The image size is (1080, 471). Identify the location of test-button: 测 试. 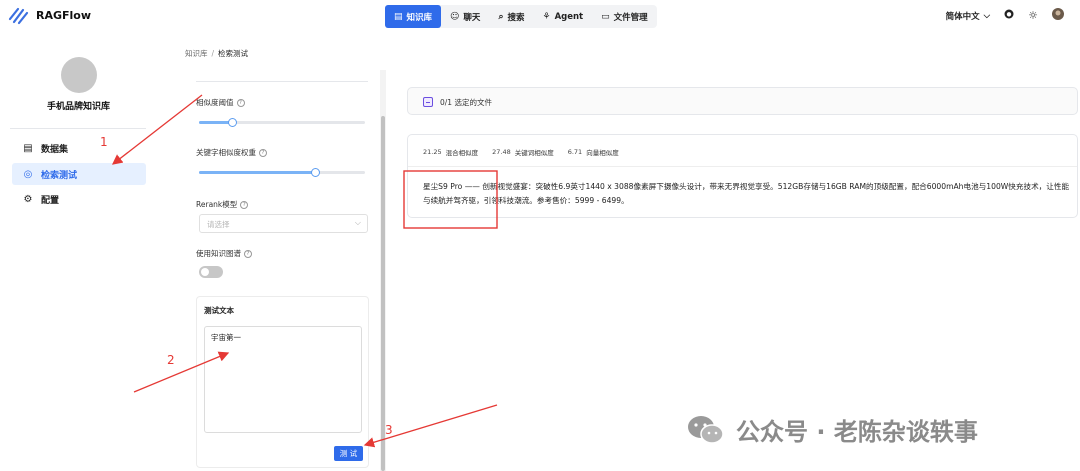
(348, 453).